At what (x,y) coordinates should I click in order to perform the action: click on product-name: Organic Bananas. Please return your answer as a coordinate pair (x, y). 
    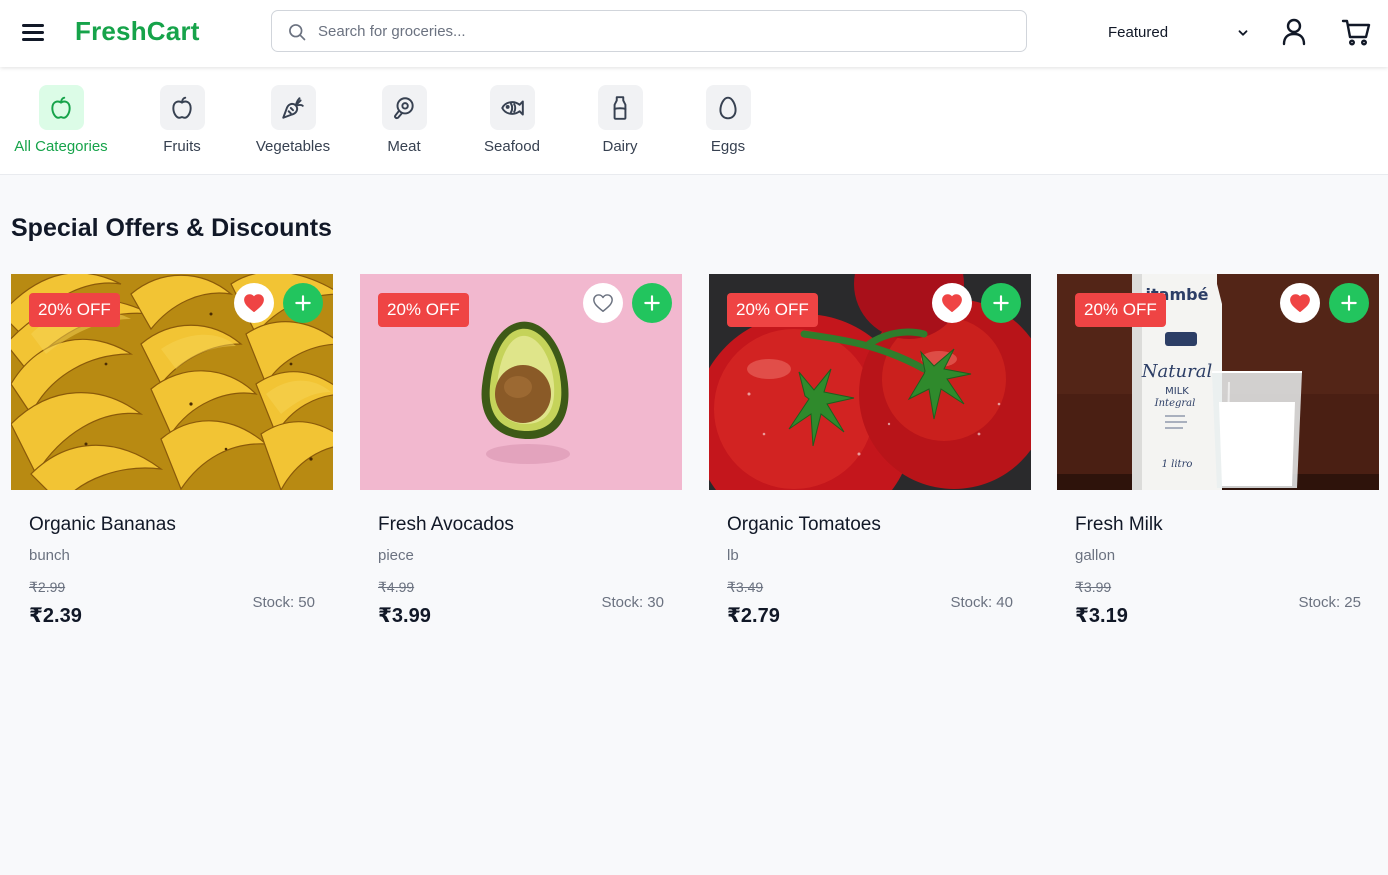
    Looking at the image, I should click on (102, 525).